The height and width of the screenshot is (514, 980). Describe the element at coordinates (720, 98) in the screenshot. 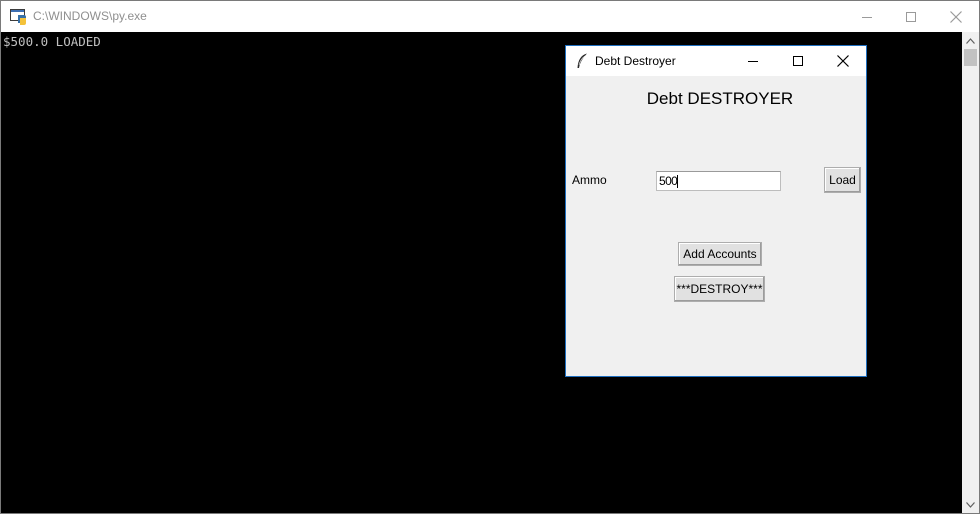

I see `page-title: Debt DESTROYER` at that location.